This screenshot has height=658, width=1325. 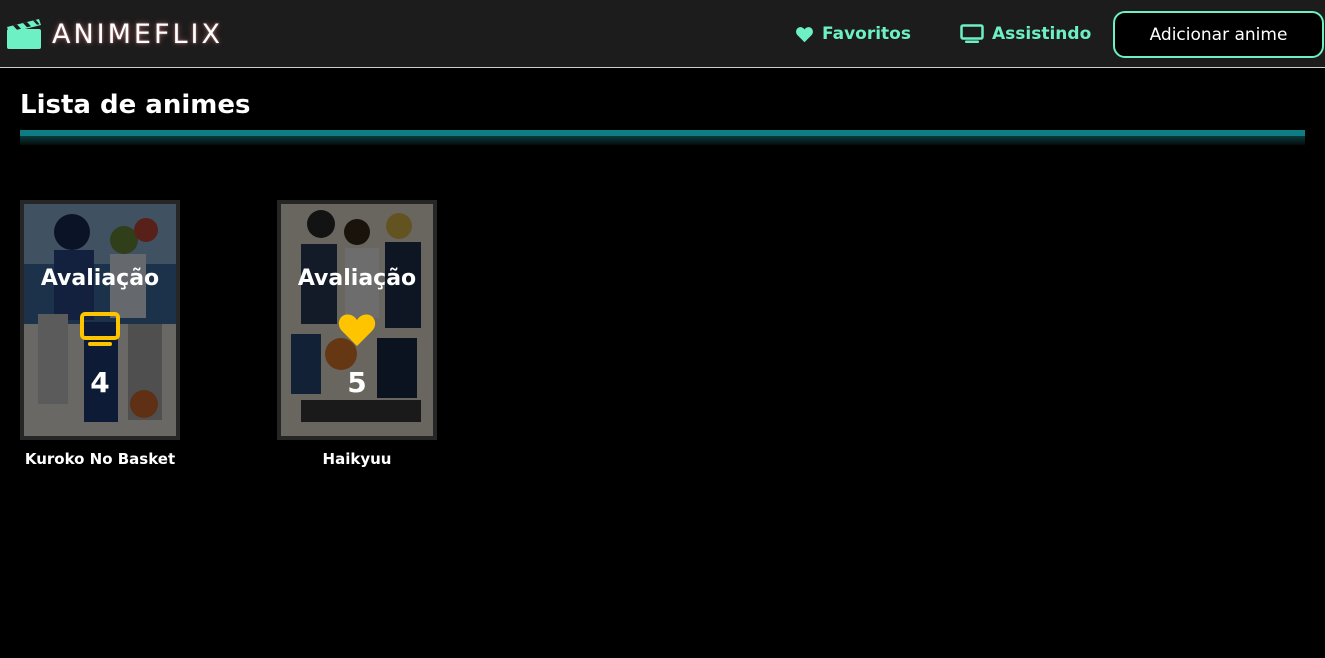 What do you see at coordinates (138, 34) in the screenshot?
I see `brand-name: ANIMEFLIX` at bounding box center [138, 34].